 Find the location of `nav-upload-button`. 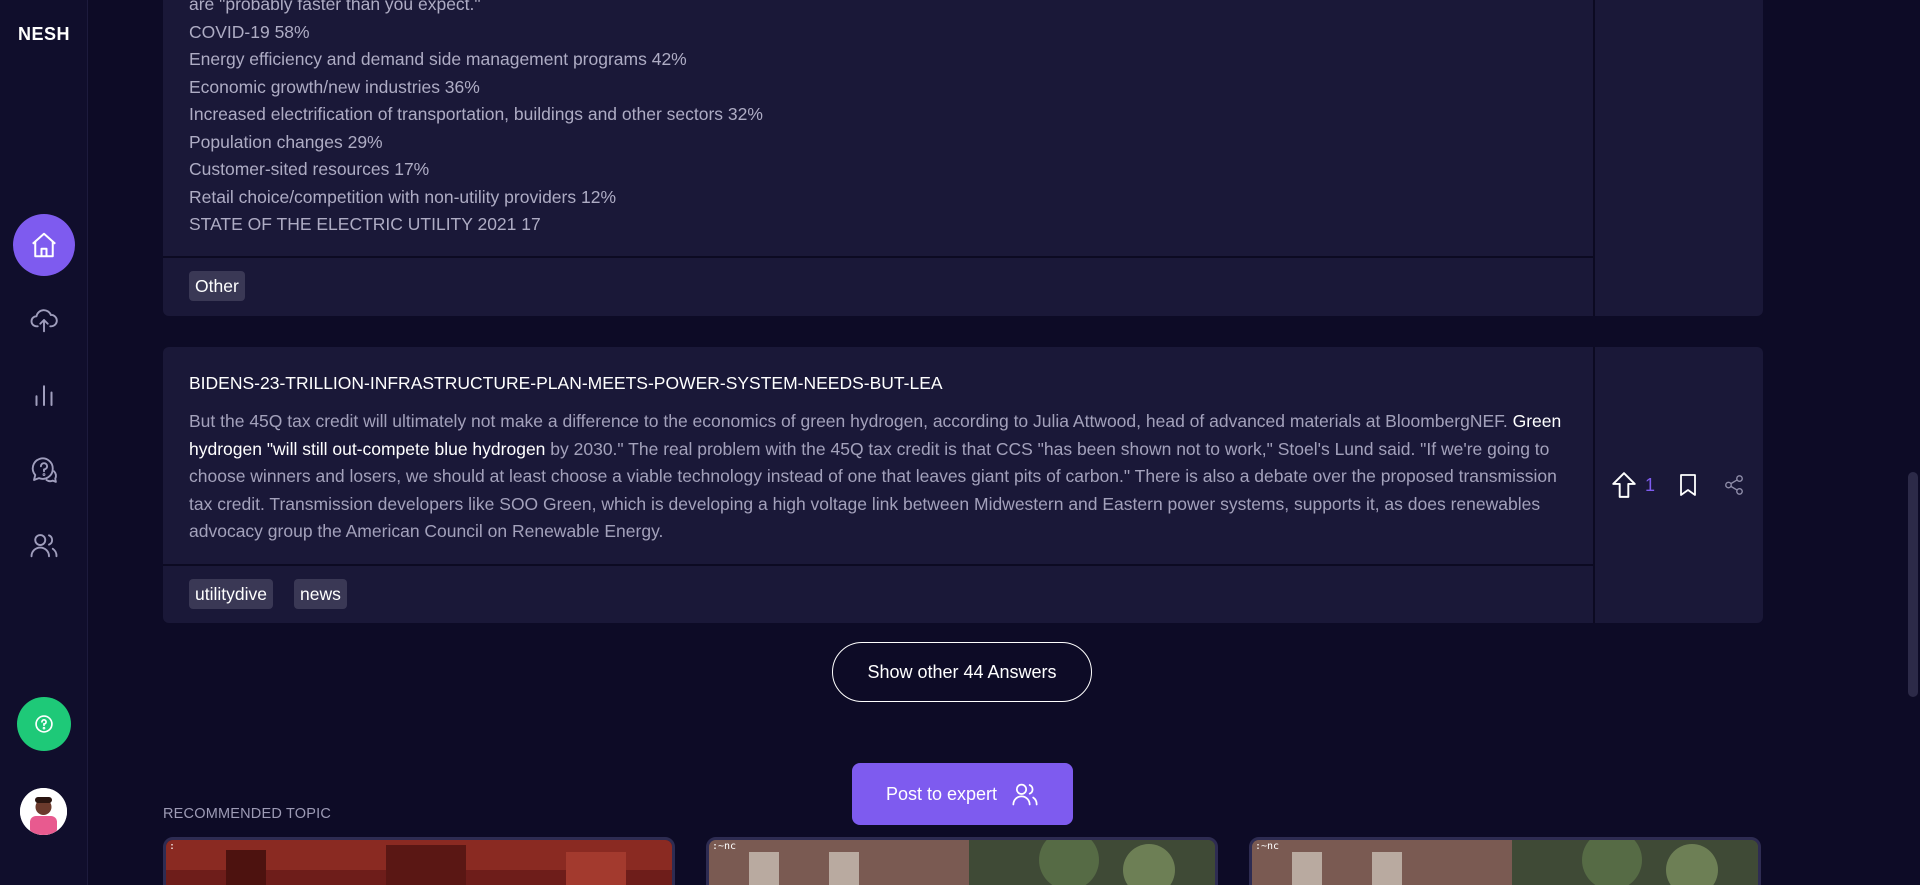

nav-upload-button is located at coordinates (44, 320).